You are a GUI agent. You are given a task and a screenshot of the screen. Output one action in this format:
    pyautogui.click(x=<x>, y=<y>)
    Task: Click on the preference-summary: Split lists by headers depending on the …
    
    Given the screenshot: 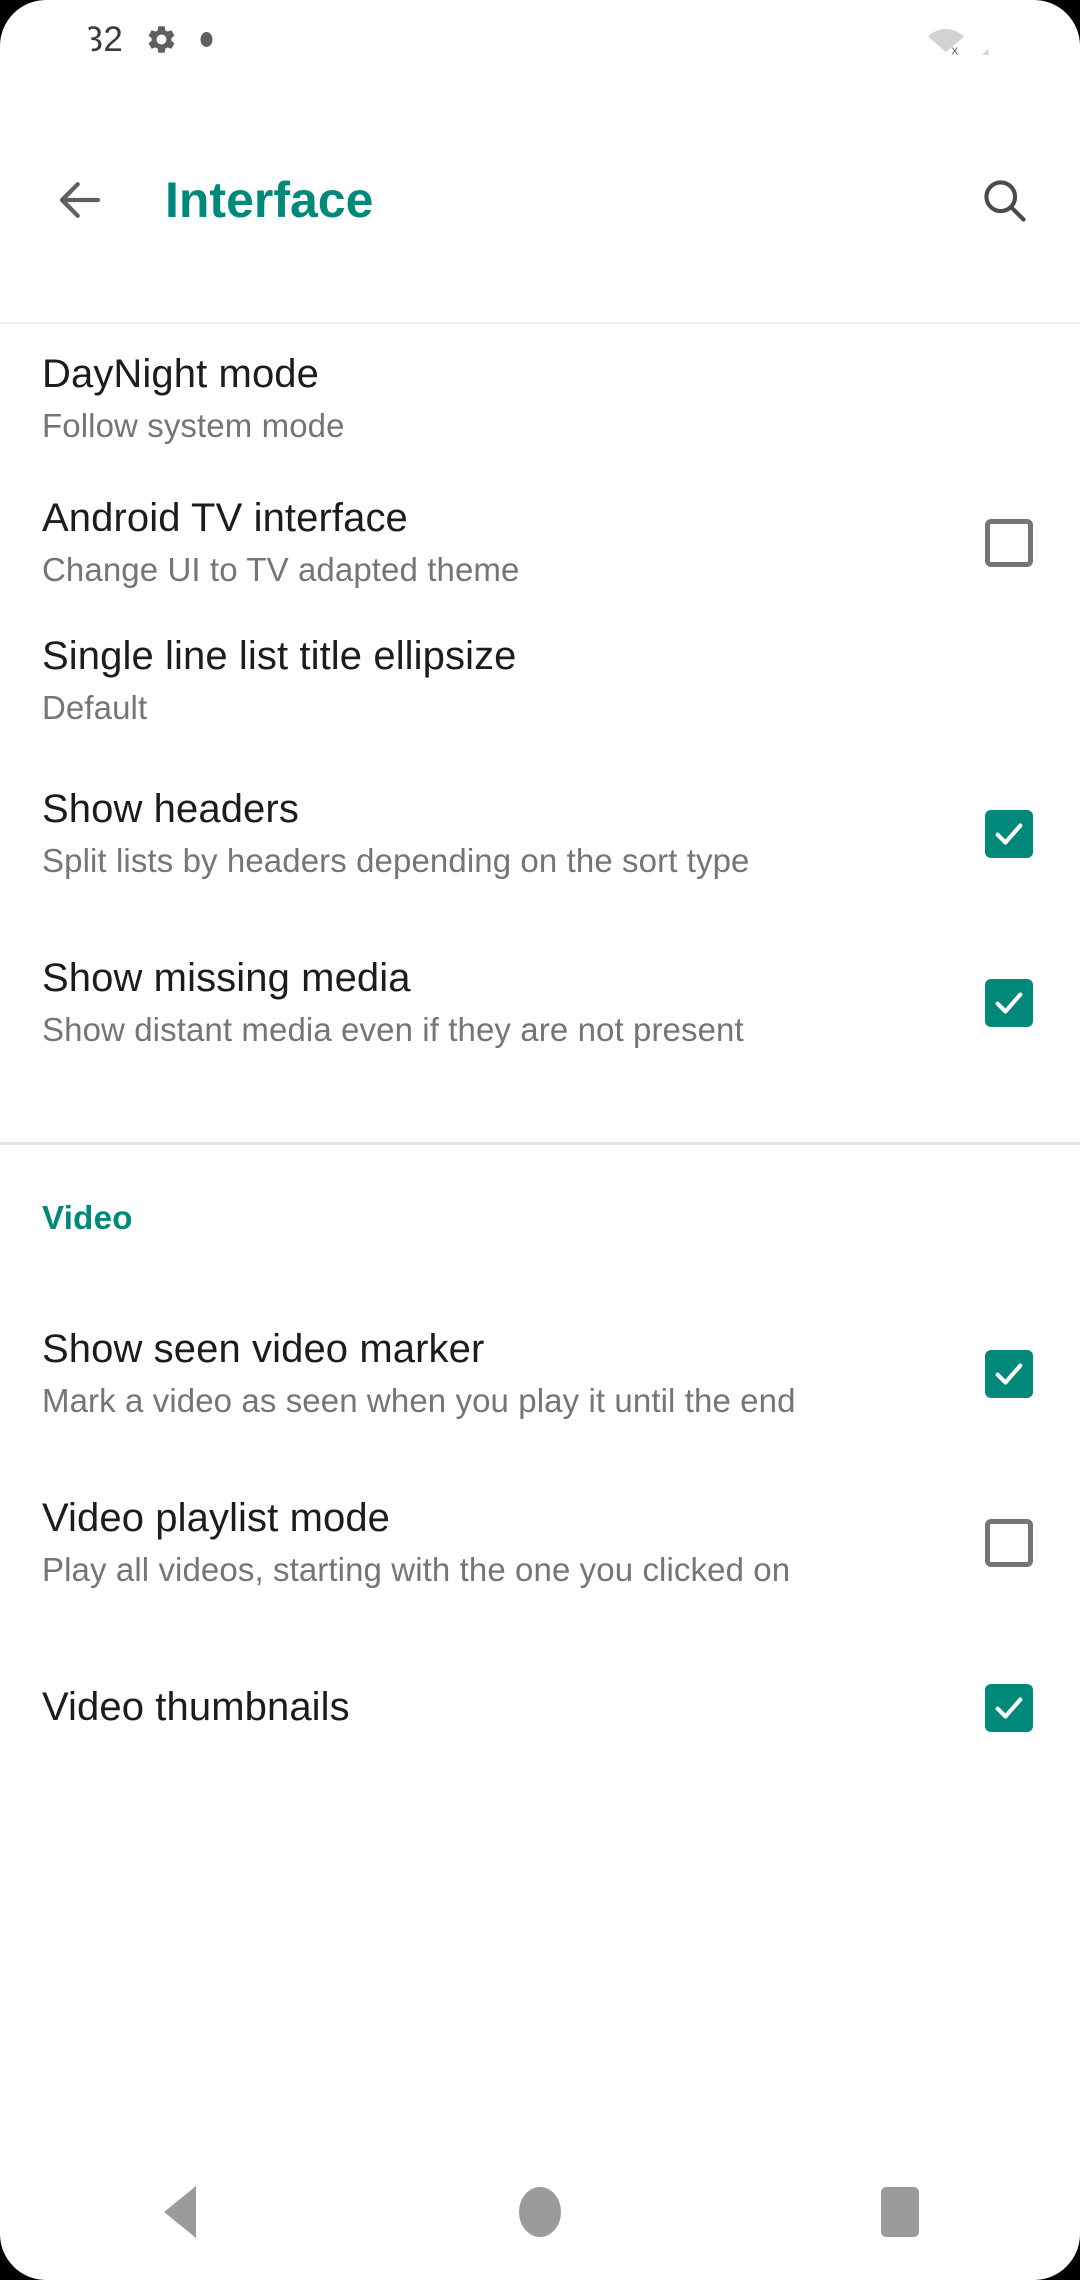 What is the action you would take?
    pyautogui.click(x=396, y=860)
    